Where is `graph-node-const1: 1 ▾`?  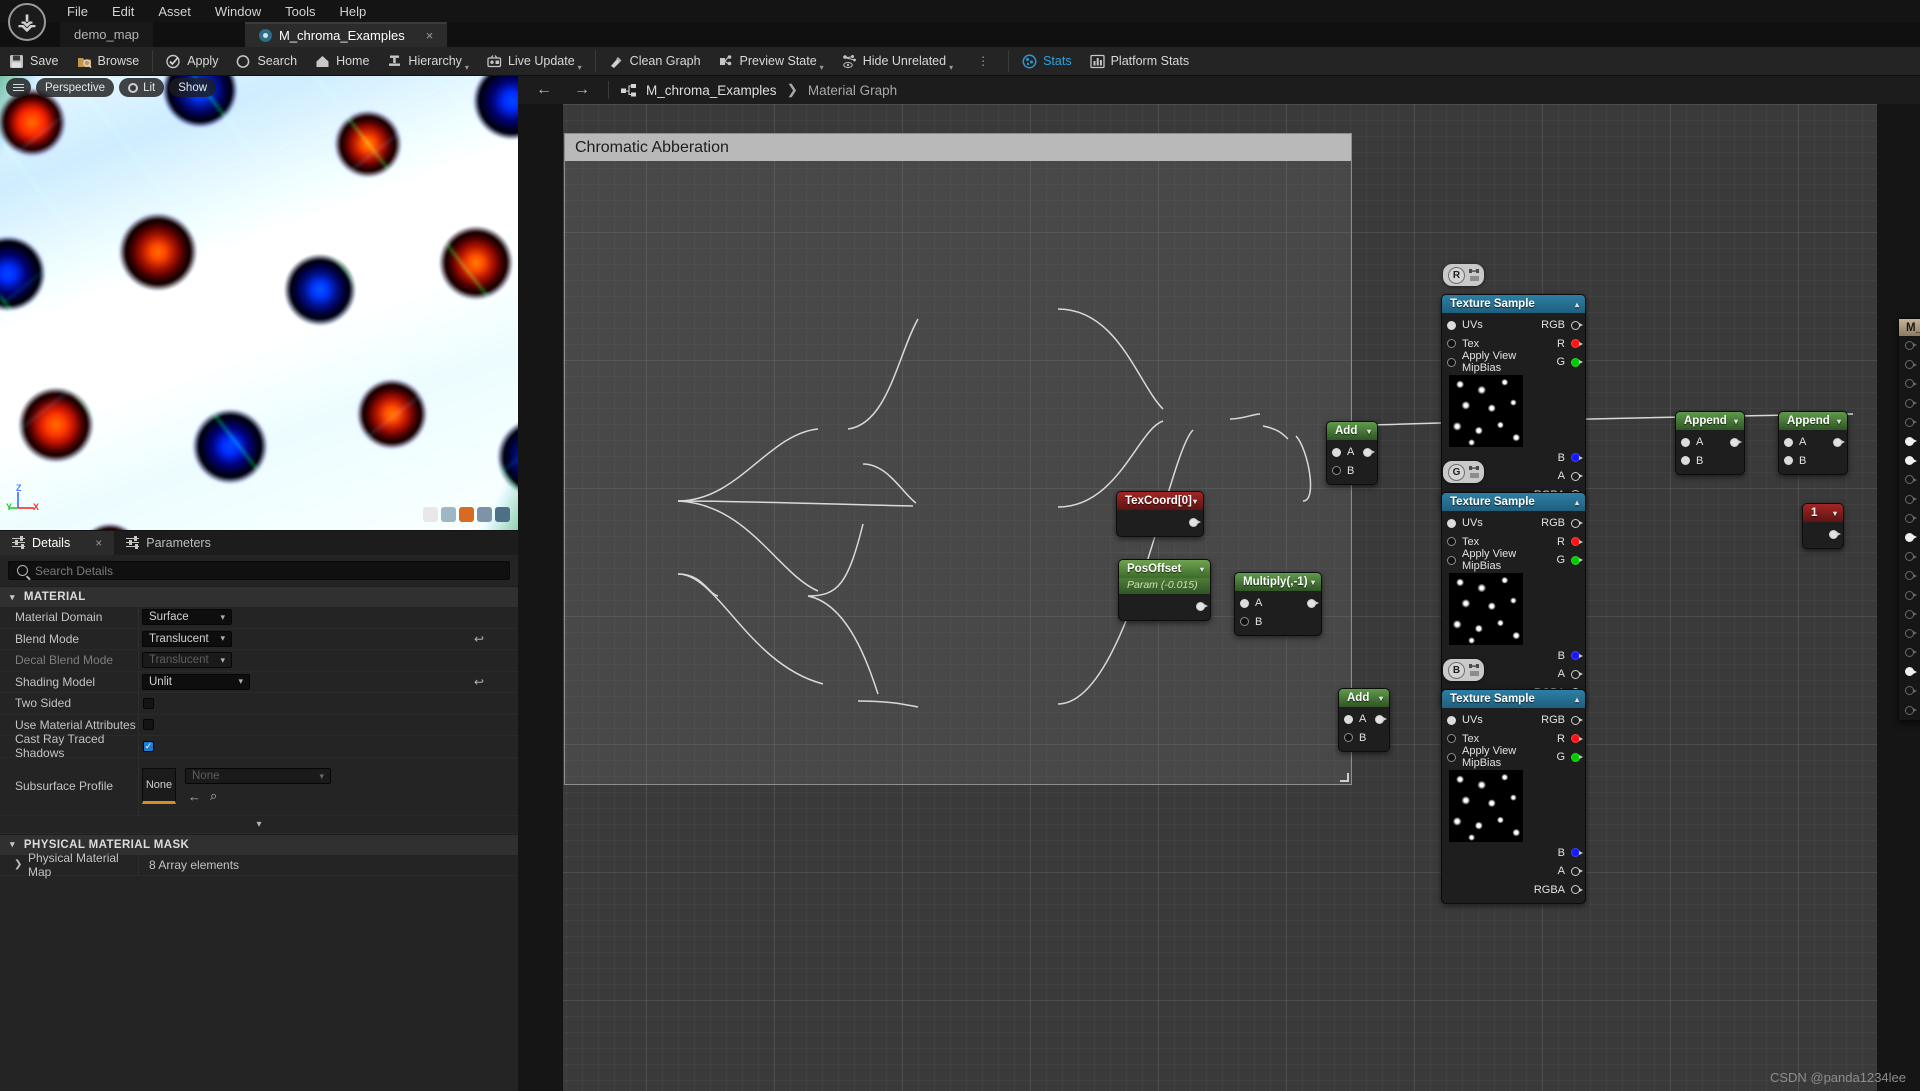 graph-node-const1: 1 ▾ is located at coordinates (1823, 526).